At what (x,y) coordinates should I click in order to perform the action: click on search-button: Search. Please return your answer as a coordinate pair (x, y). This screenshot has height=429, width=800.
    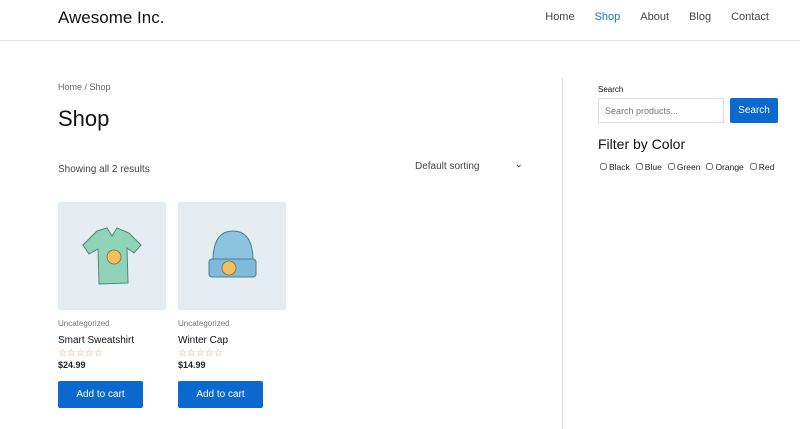
    Looking at the image, I should click on (754, 110).